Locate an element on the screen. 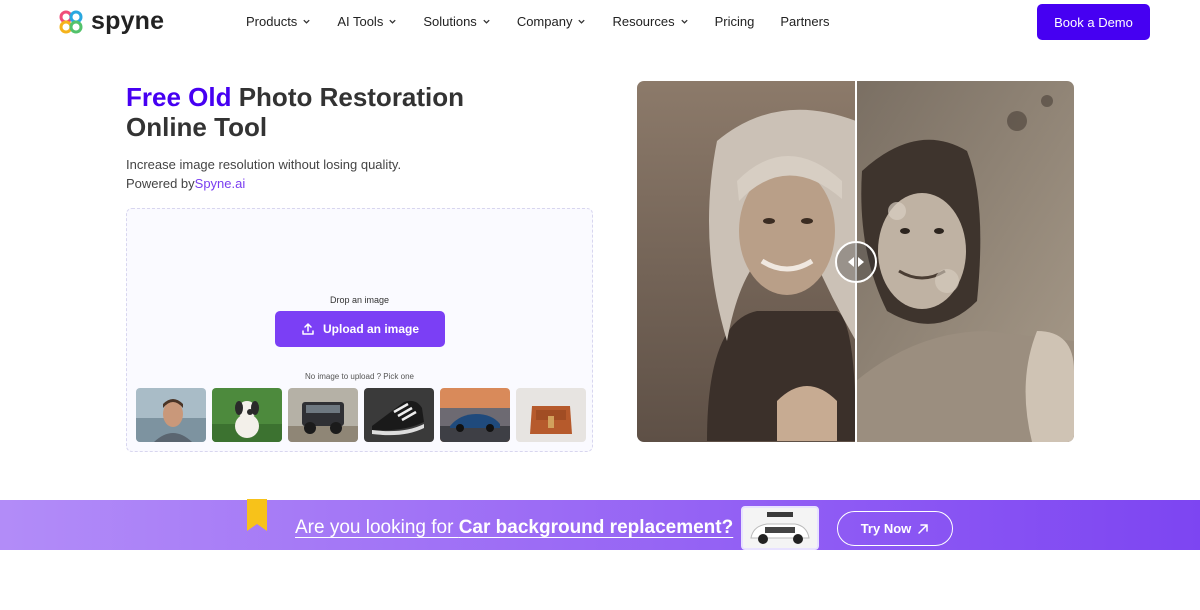 Image resolution: width=1200 pixels, height=610 pixels. sample-sneaker is located at coordinates (399, 415).